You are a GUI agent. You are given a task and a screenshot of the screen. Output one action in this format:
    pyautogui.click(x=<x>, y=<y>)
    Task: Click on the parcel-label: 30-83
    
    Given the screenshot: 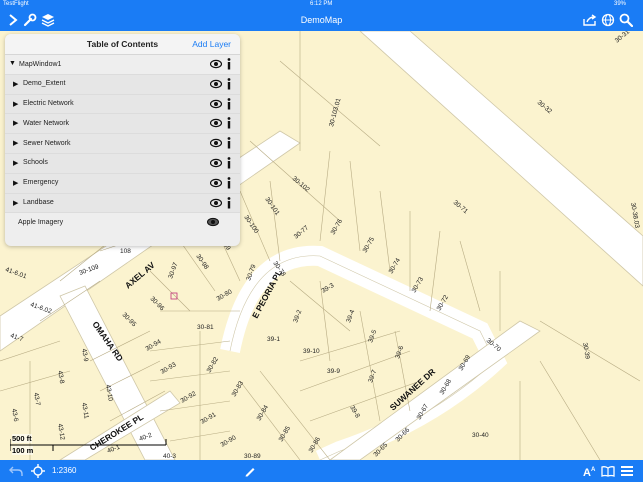 What is the action you would take?
    pyautogui.click(x=238, y=389)
    